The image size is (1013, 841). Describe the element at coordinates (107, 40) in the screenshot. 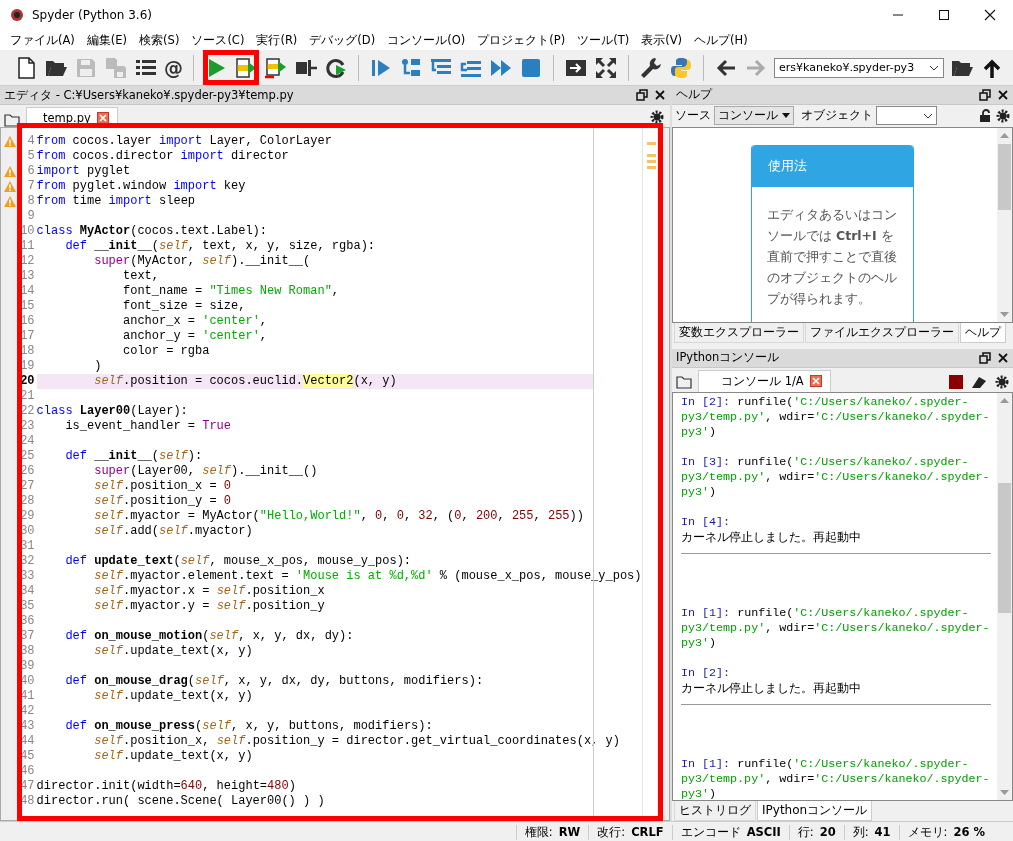

I see `menu-item: 編集(E)` at that location.